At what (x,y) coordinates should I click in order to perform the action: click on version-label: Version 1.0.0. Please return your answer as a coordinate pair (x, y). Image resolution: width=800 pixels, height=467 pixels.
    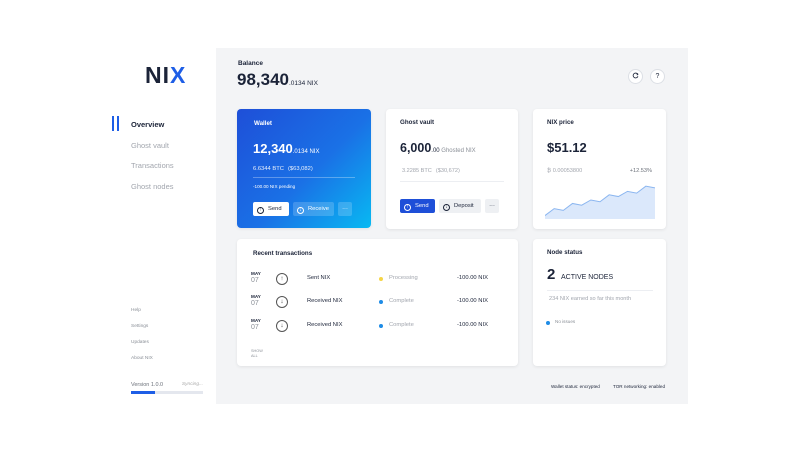
    Looking at the image, I should click on (147, 385).